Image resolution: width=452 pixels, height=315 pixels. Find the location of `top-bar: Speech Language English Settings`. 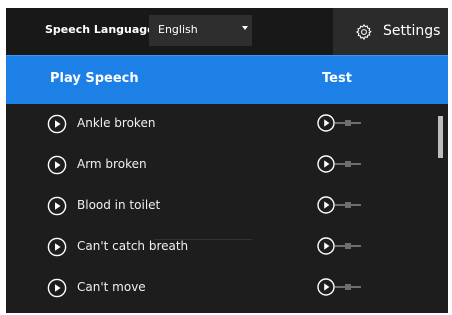

top-bar: Speech Language English Settings is located at coordinates (227, 31).